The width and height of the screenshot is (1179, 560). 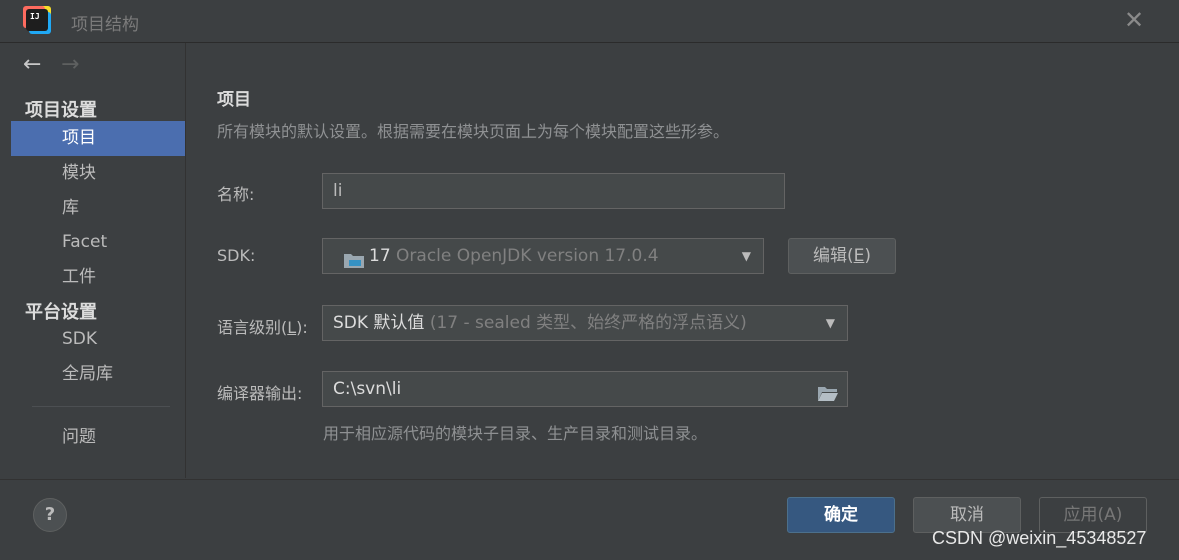 I want to click on back-arrow-icon: ←, so click(x=32, y=64).